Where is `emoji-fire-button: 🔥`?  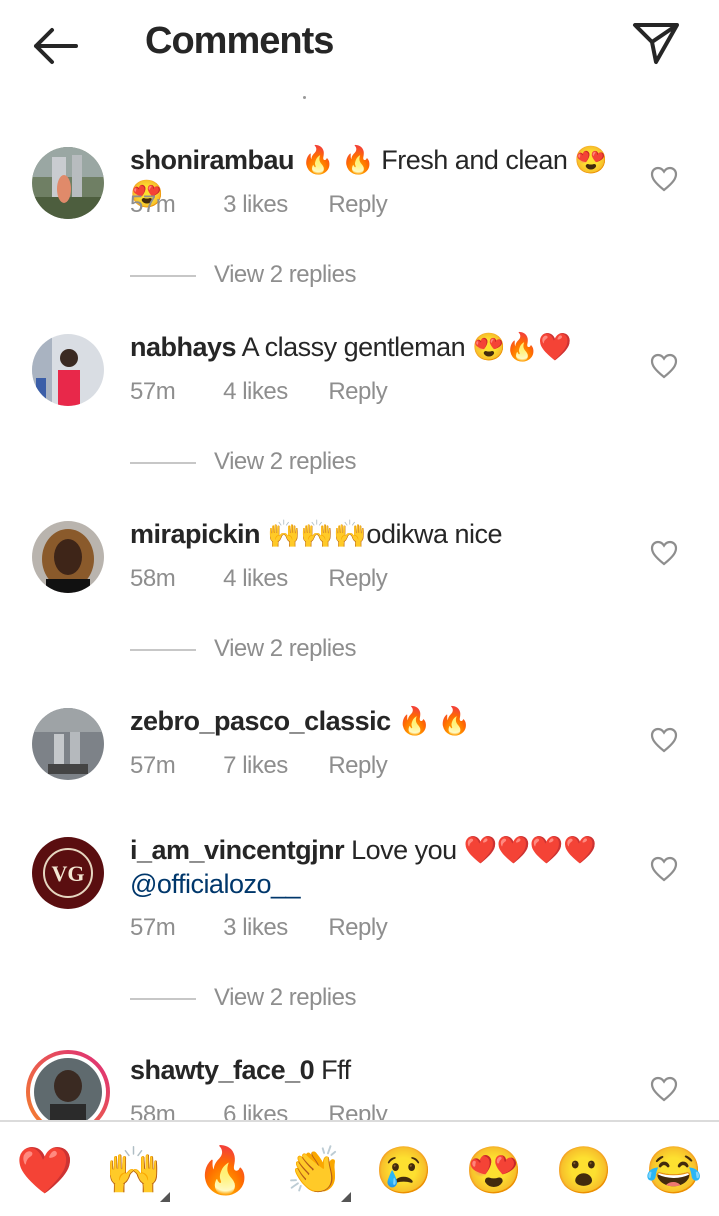
emoji-fire-button: 🔥 is located at coordinates (225, 1170).